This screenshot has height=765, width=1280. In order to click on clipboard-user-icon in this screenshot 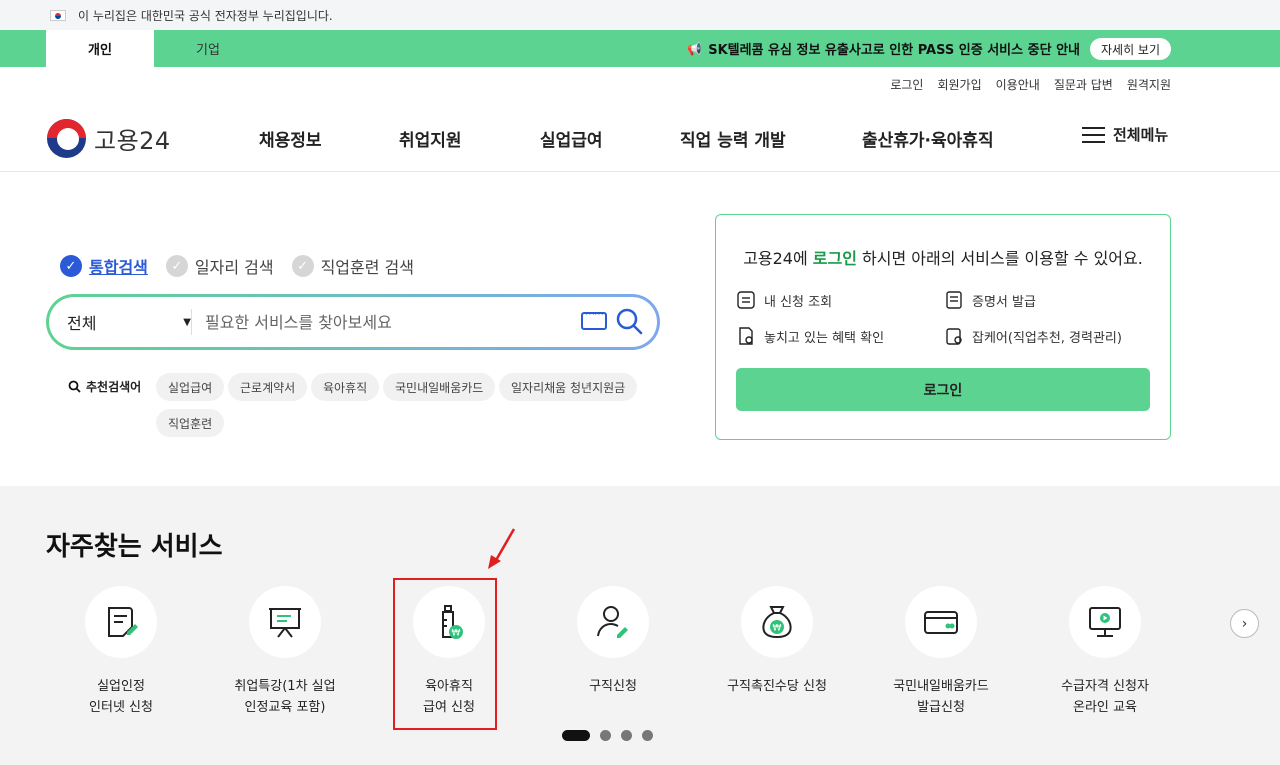, I will do `click(954, 336)`.